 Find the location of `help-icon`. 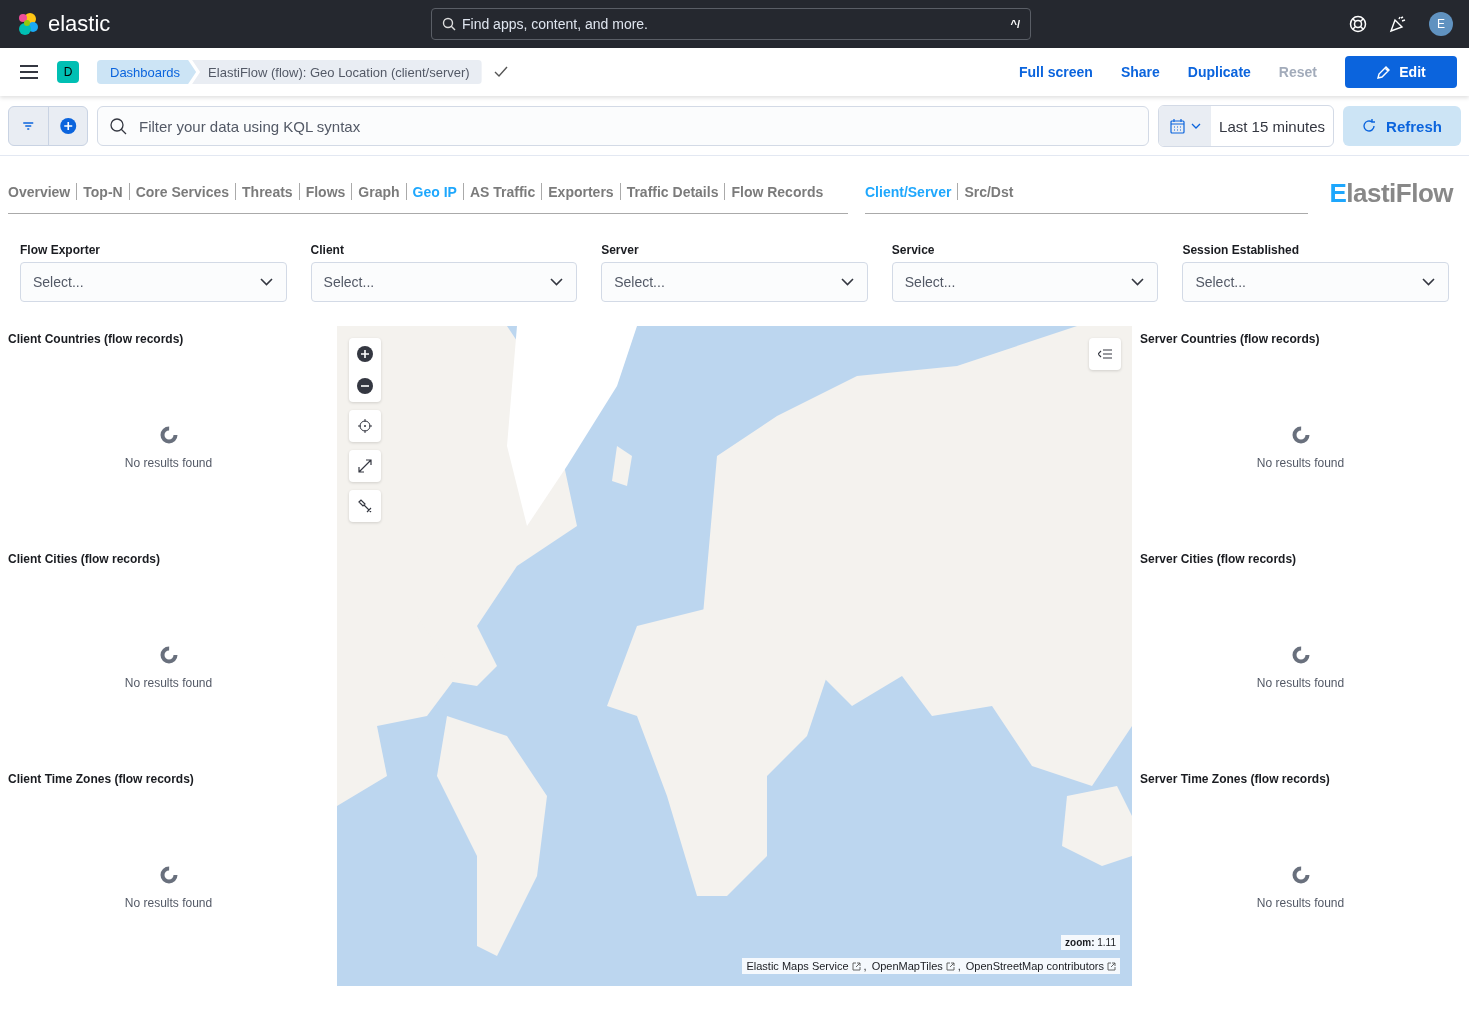

help-icon is located at coordinates (1358, 24).